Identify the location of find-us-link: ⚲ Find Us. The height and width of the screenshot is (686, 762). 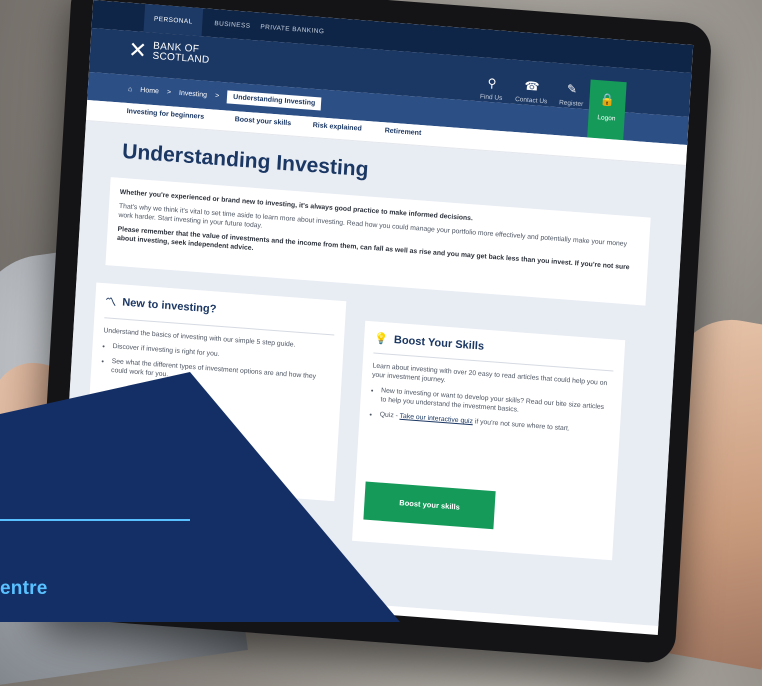
(492, 89).